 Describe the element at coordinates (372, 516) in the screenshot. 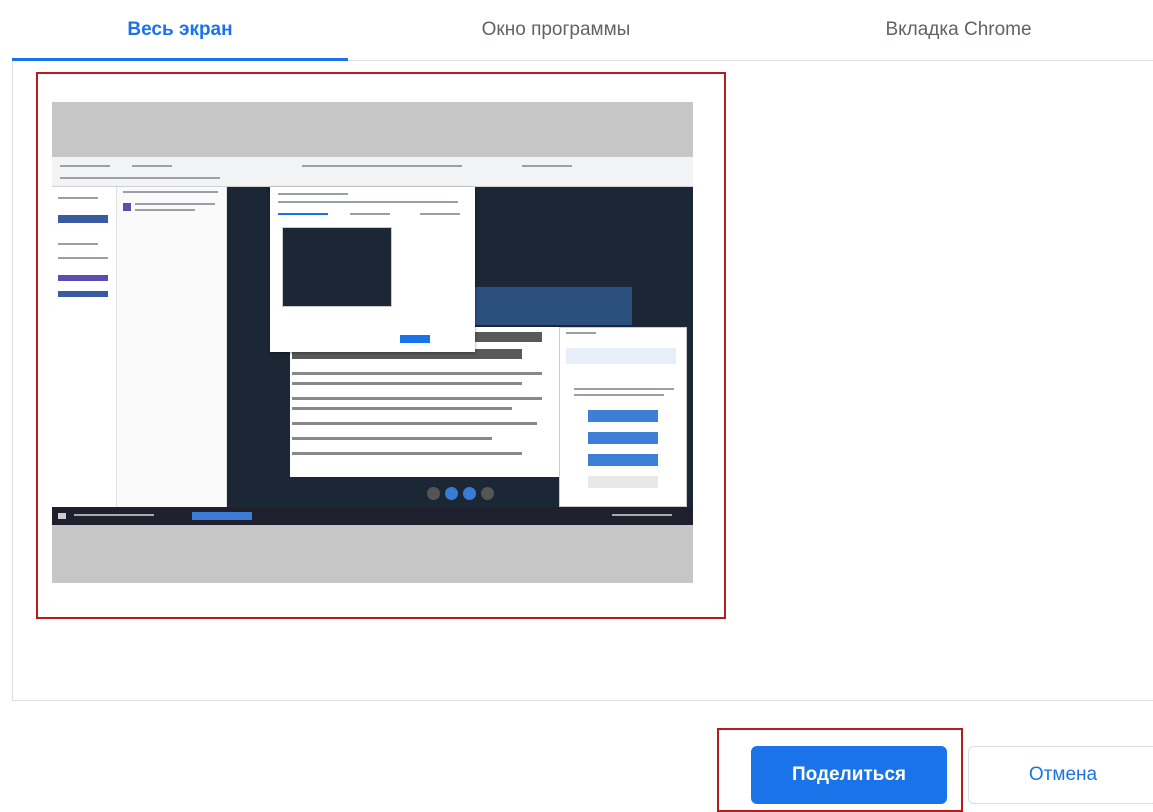

I see `thumbnail-taskbar` at that location.